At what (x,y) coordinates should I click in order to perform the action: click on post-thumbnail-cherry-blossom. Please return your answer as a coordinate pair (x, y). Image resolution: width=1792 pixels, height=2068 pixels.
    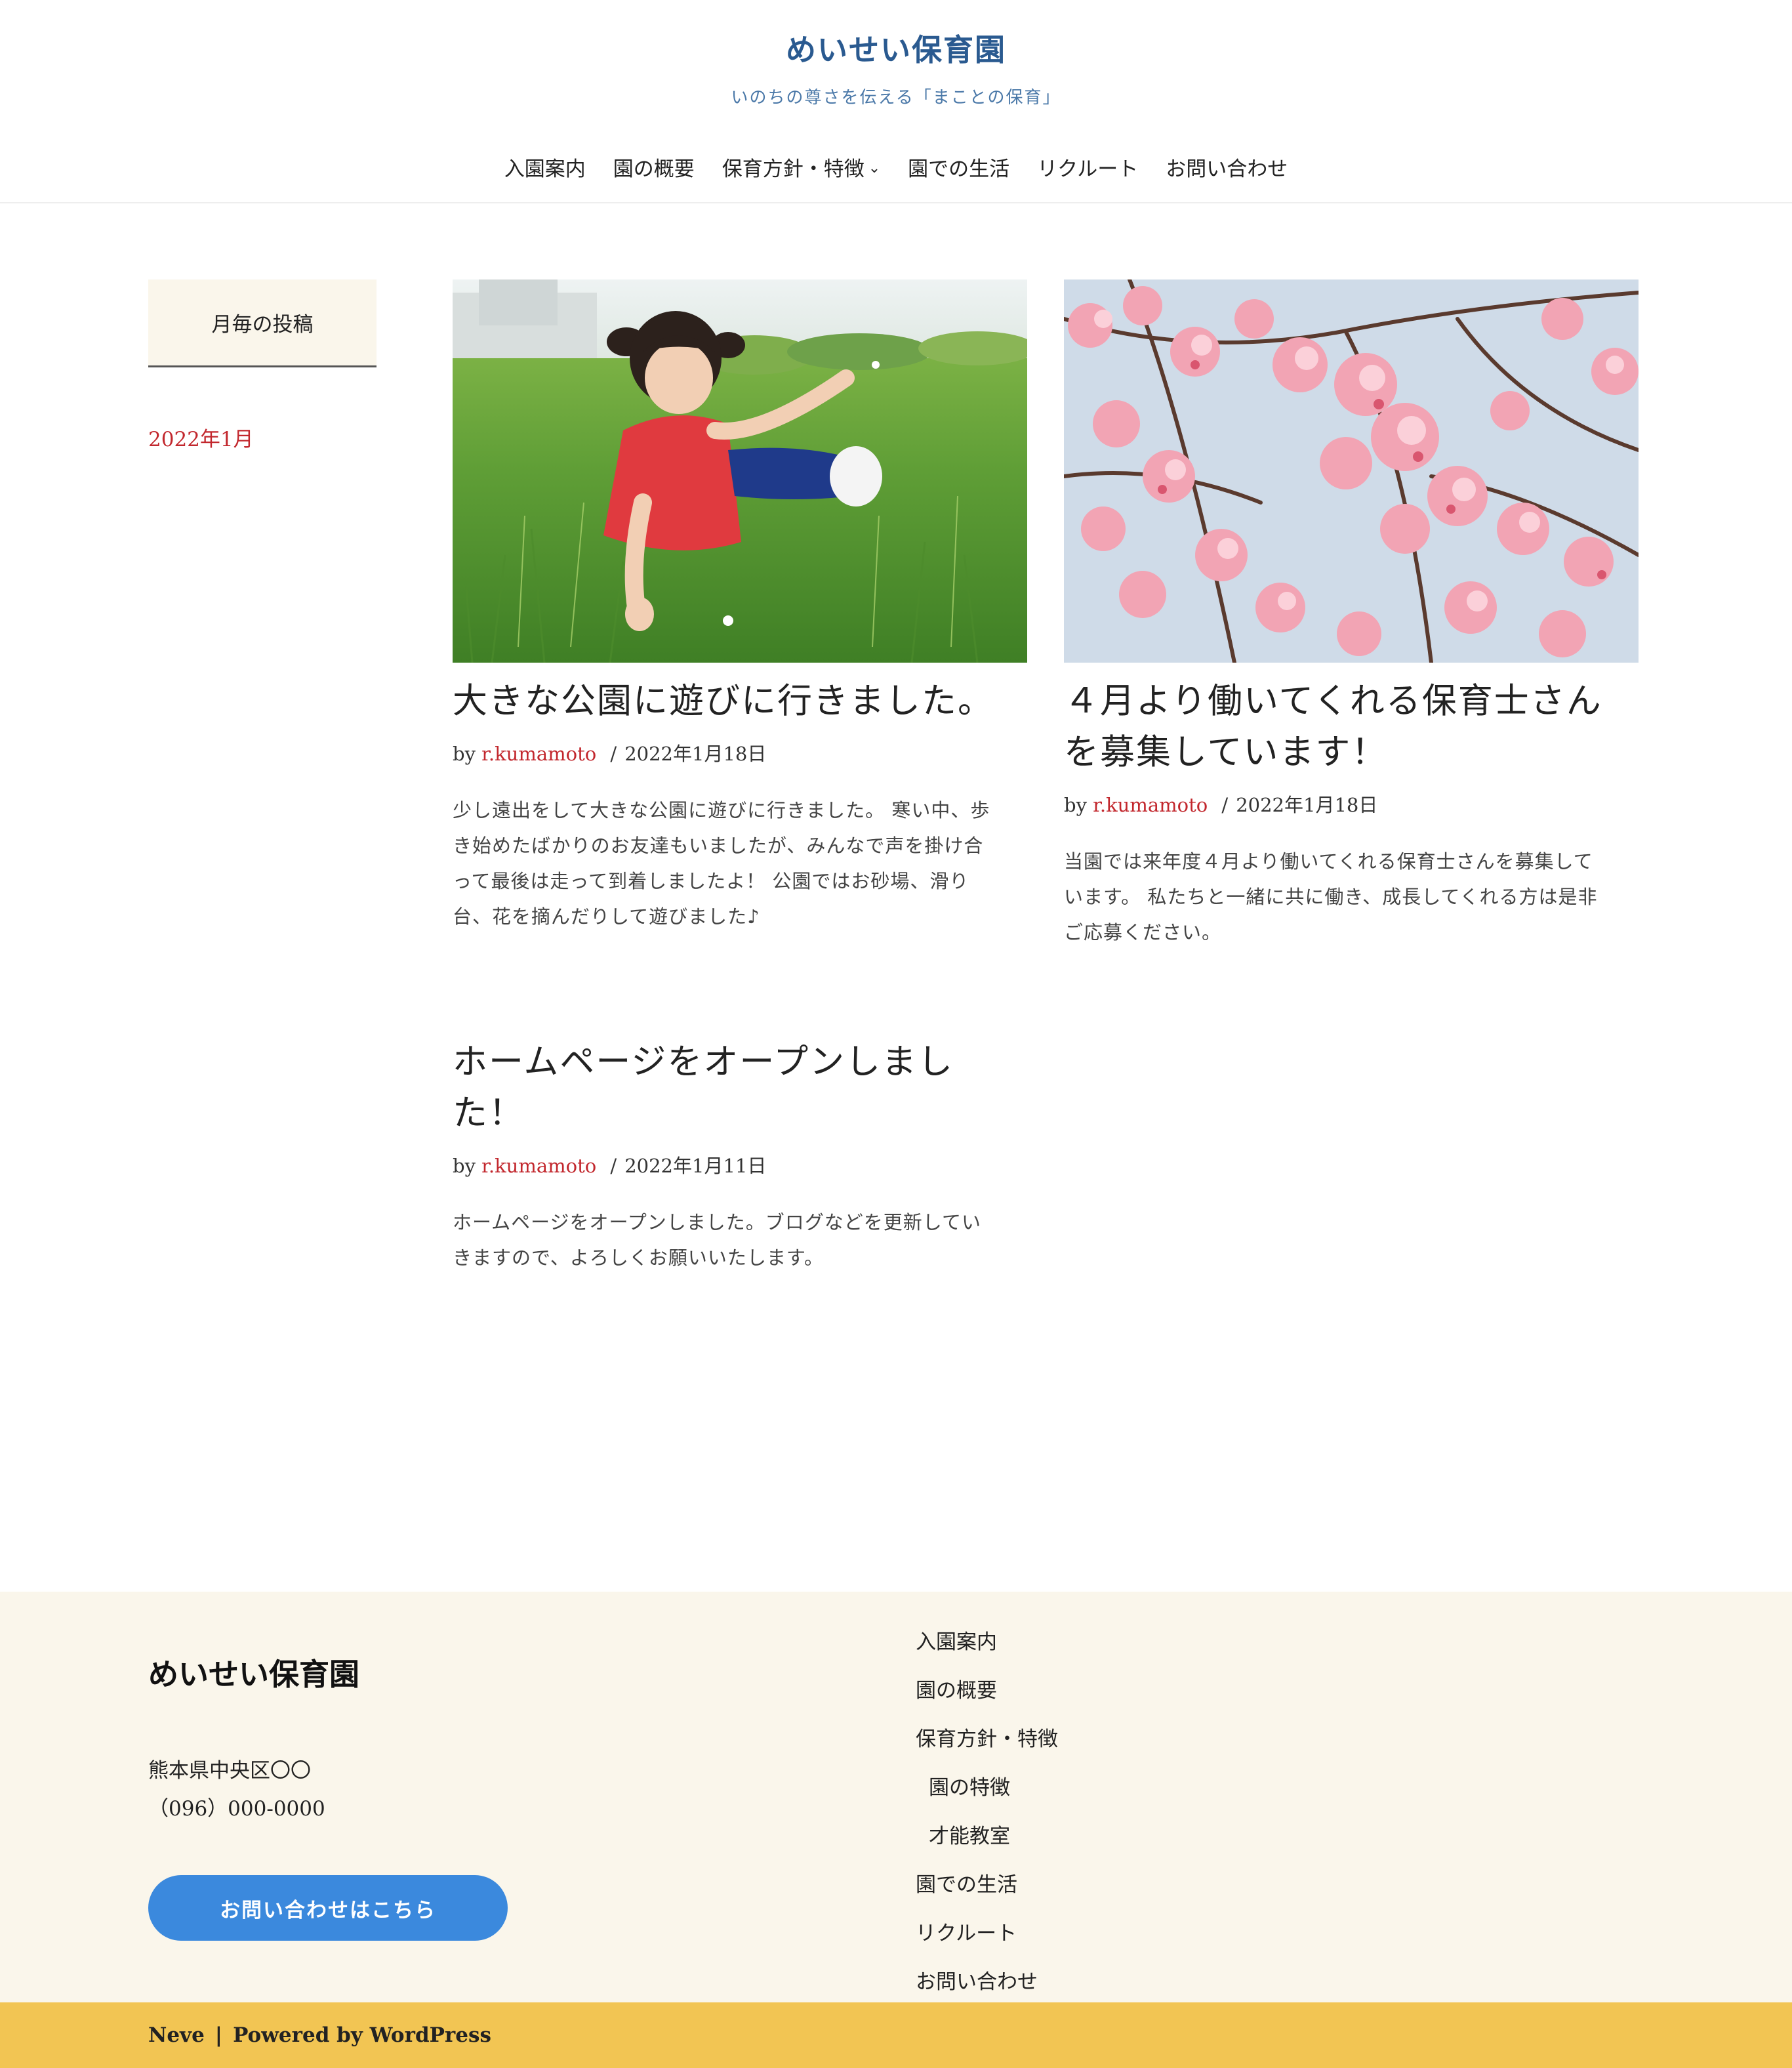
    Looking at the image, I should click on (1351, 471).